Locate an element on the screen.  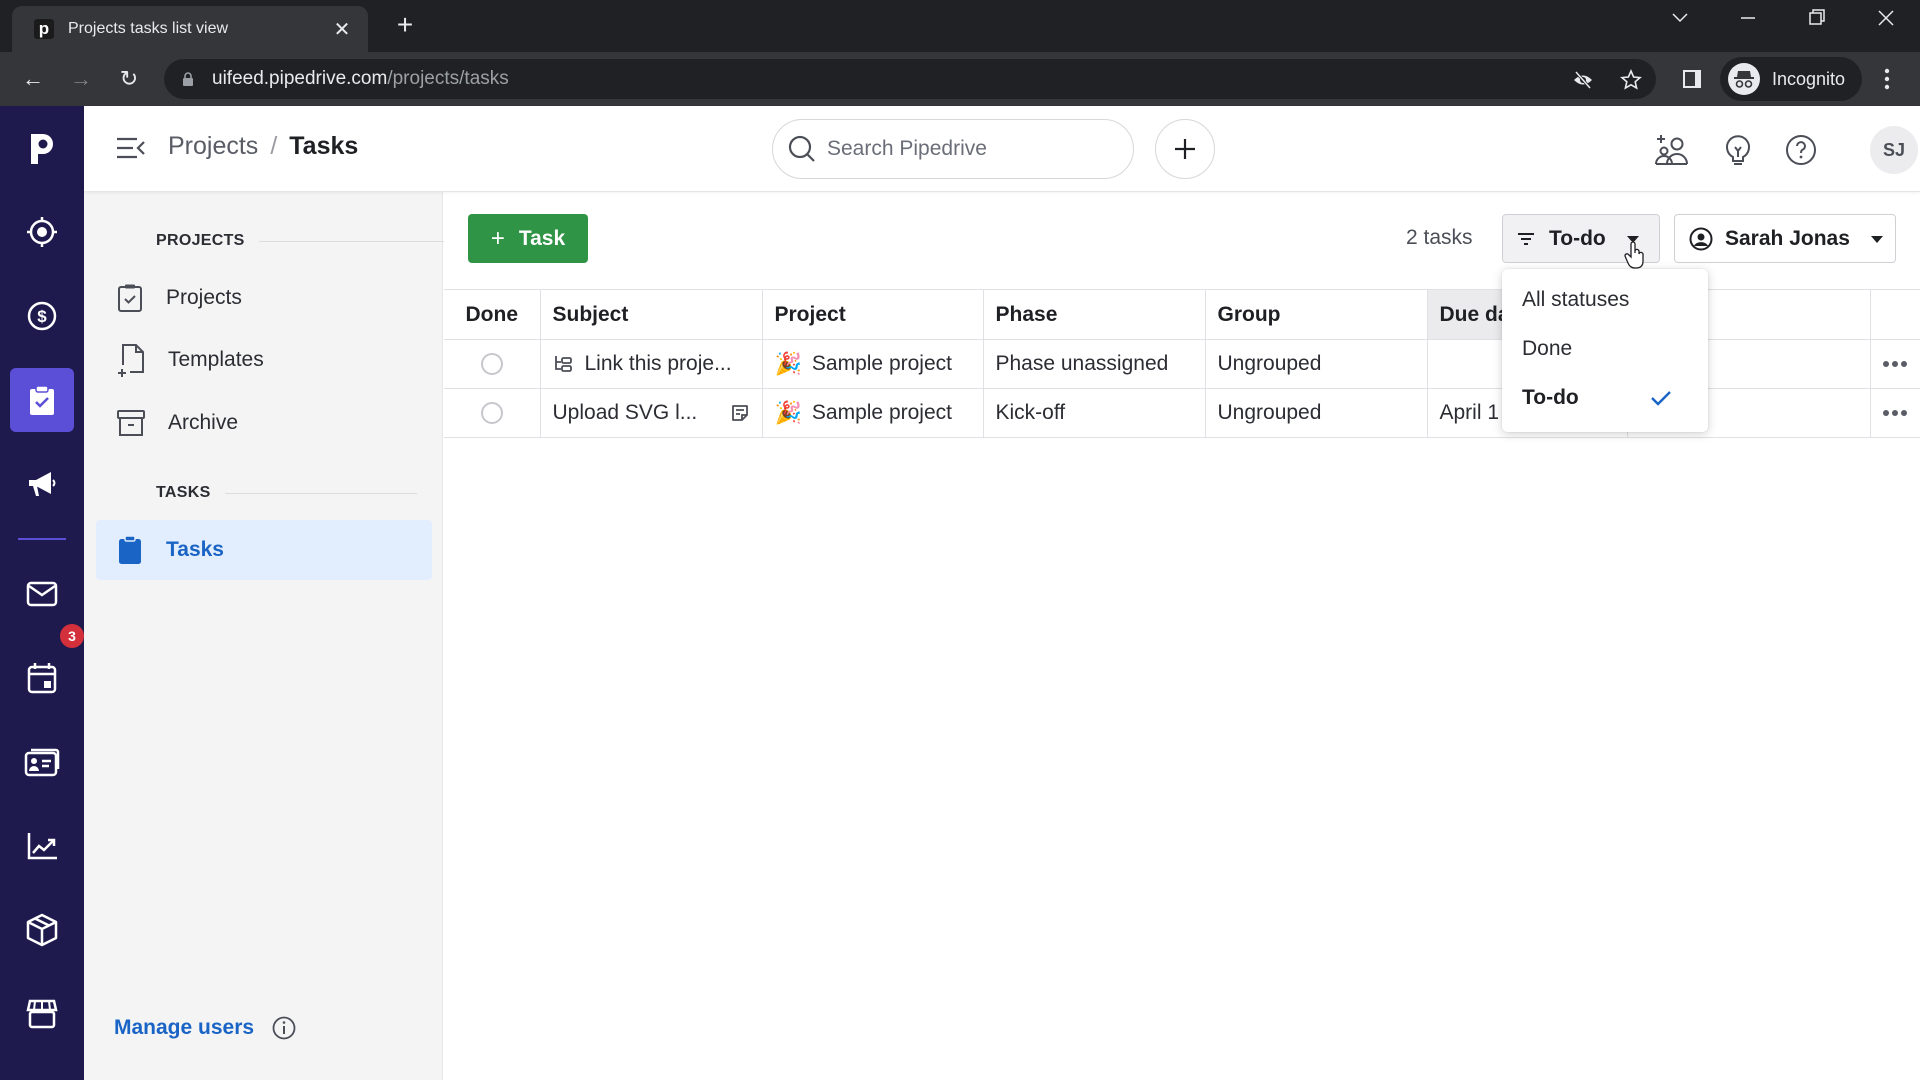
add-user-icon is located at coordinates (1671, 150).